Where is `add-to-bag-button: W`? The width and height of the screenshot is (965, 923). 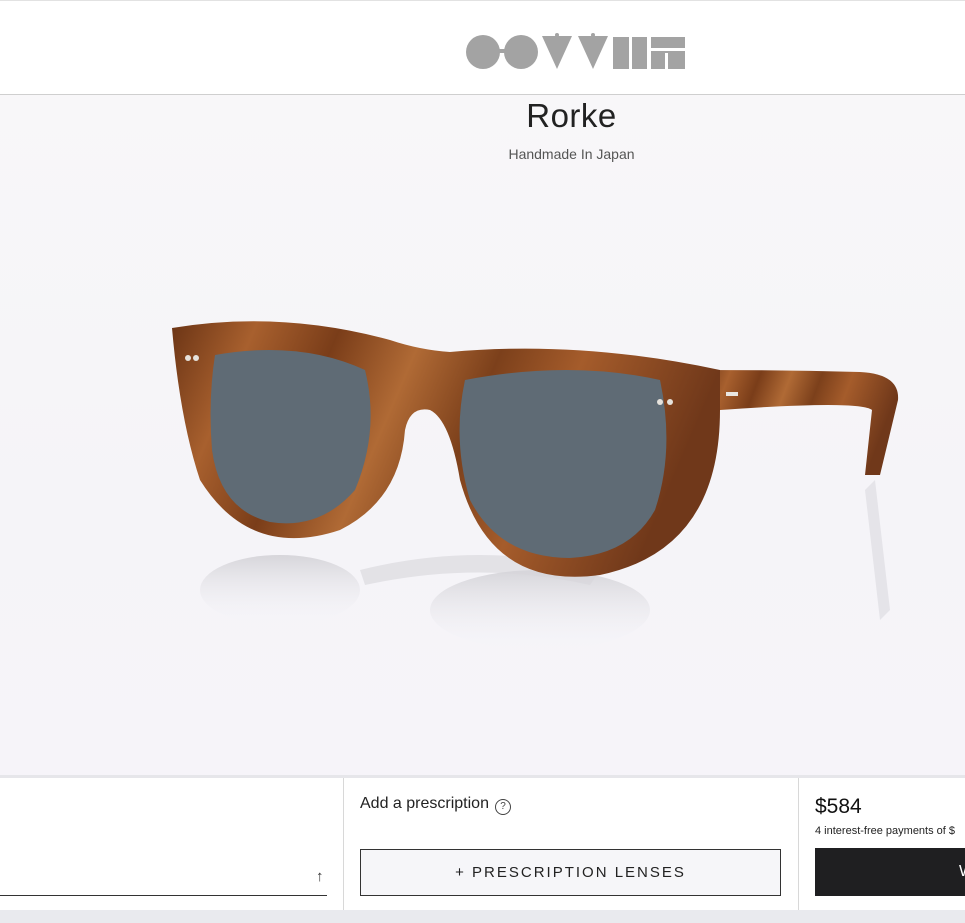
add-to-bag-button: W is located at coordinates (890, 872).